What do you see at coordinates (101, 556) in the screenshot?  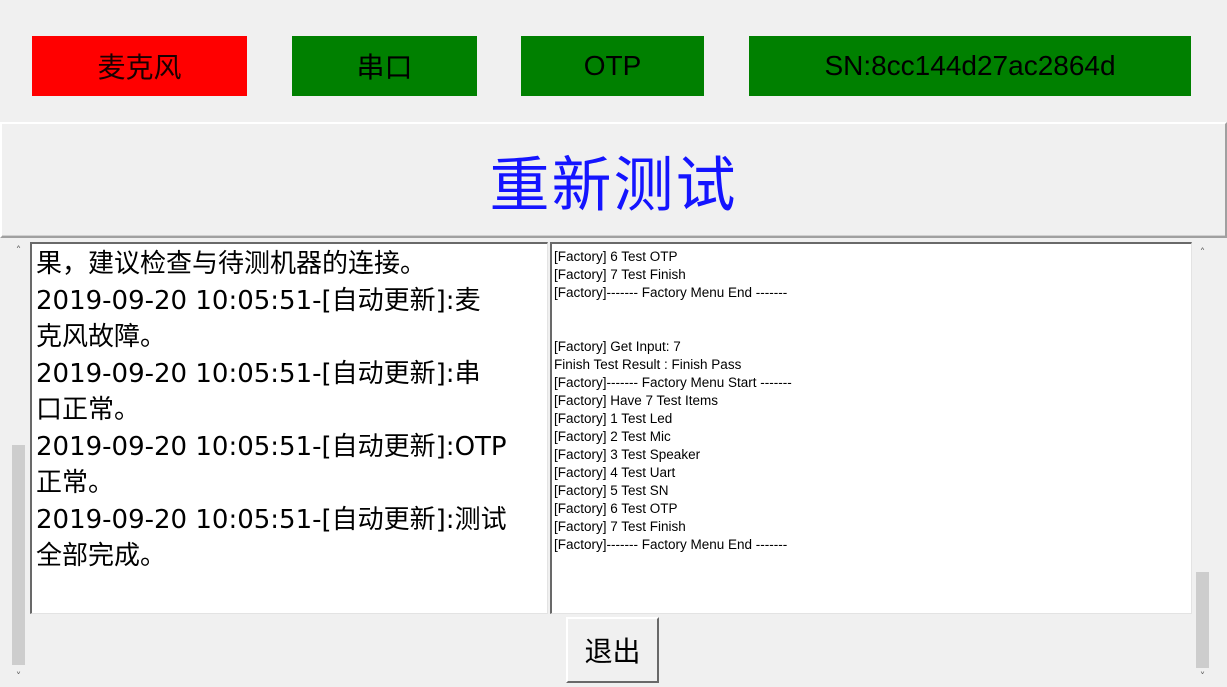 I see `log-line: 全部完成。` at bounding box center [101, 556].